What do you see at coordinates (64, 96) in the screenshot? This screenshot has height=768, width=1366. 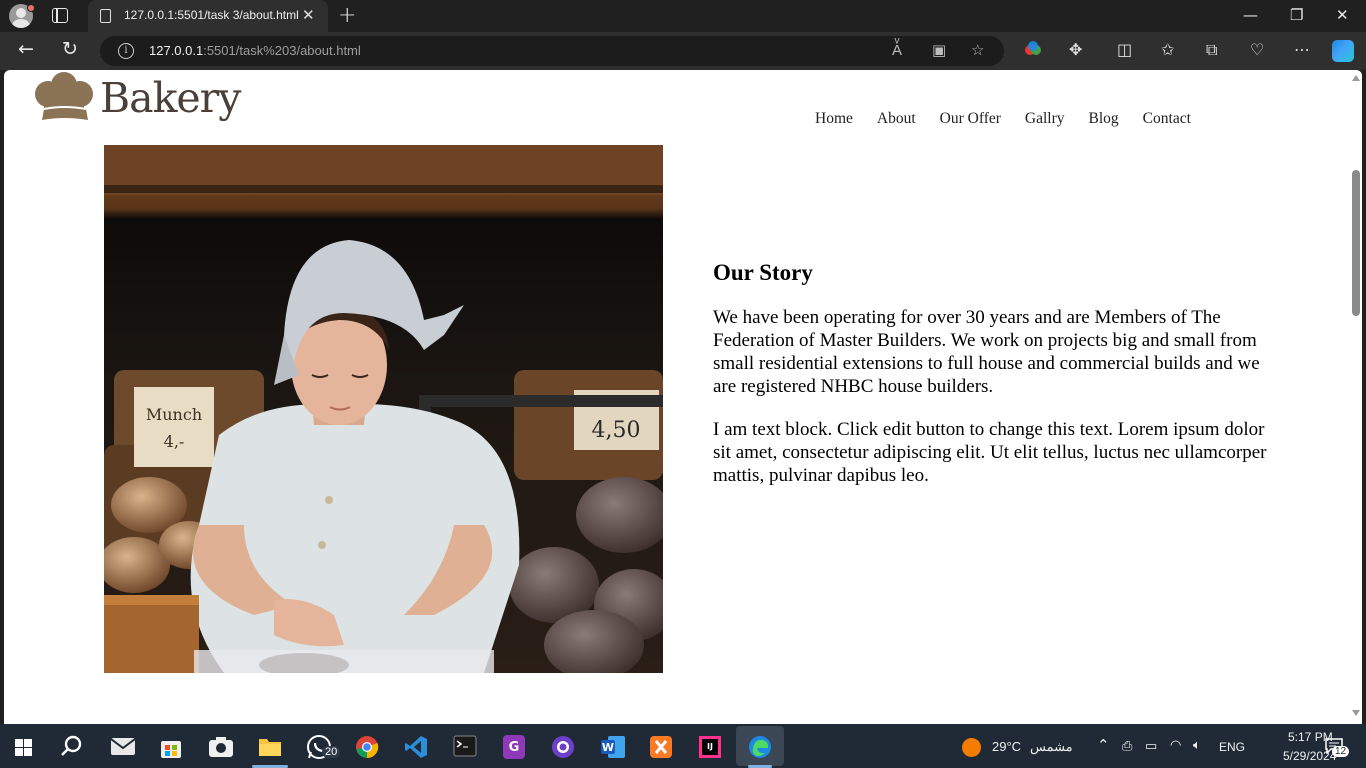 I see `chef-hat-icon` at bounding box center [64, 96].